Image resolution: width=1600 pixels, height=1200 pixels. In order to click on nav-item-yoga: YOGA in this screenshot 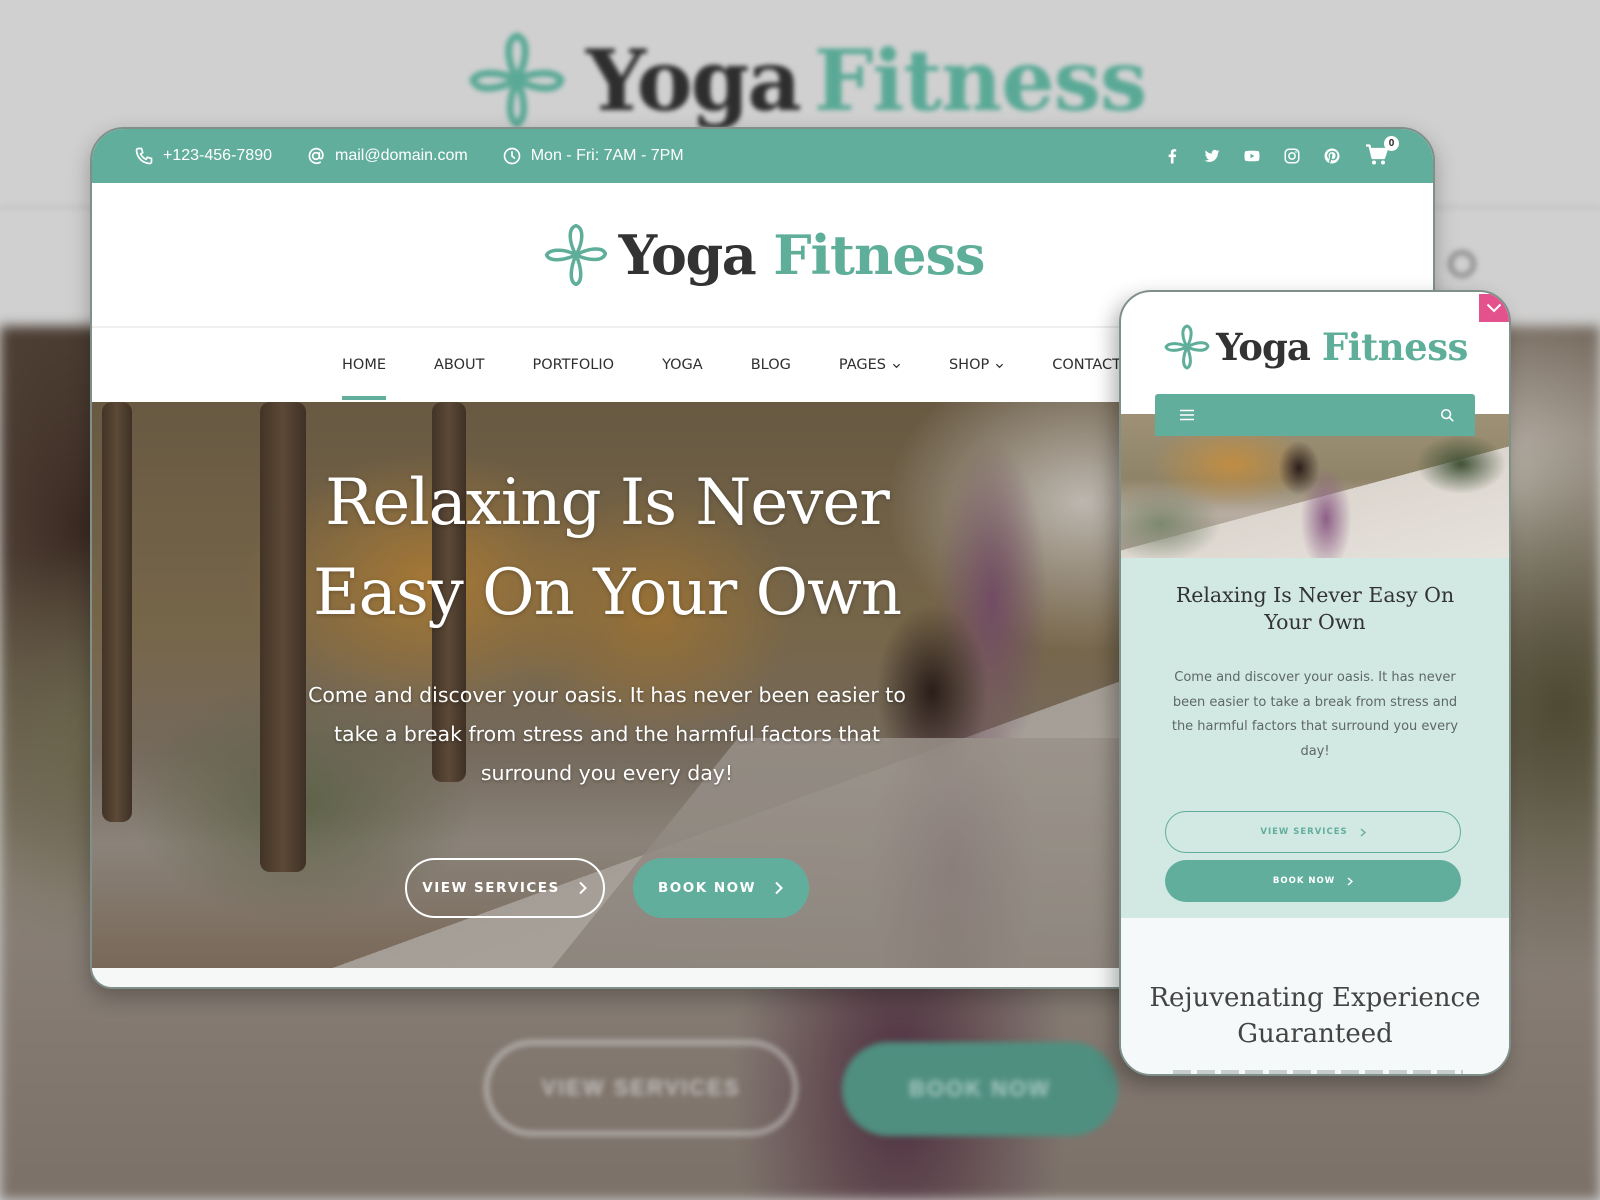, I will do `click(682, 365)`.